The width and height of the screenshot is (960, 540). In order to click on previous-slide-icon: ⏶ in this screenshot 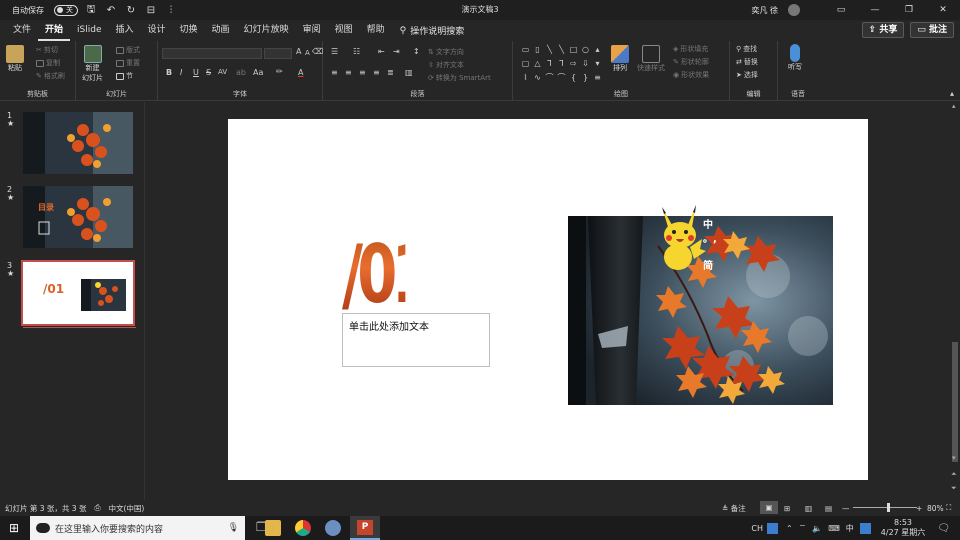, I will do `click(954, 474)`.